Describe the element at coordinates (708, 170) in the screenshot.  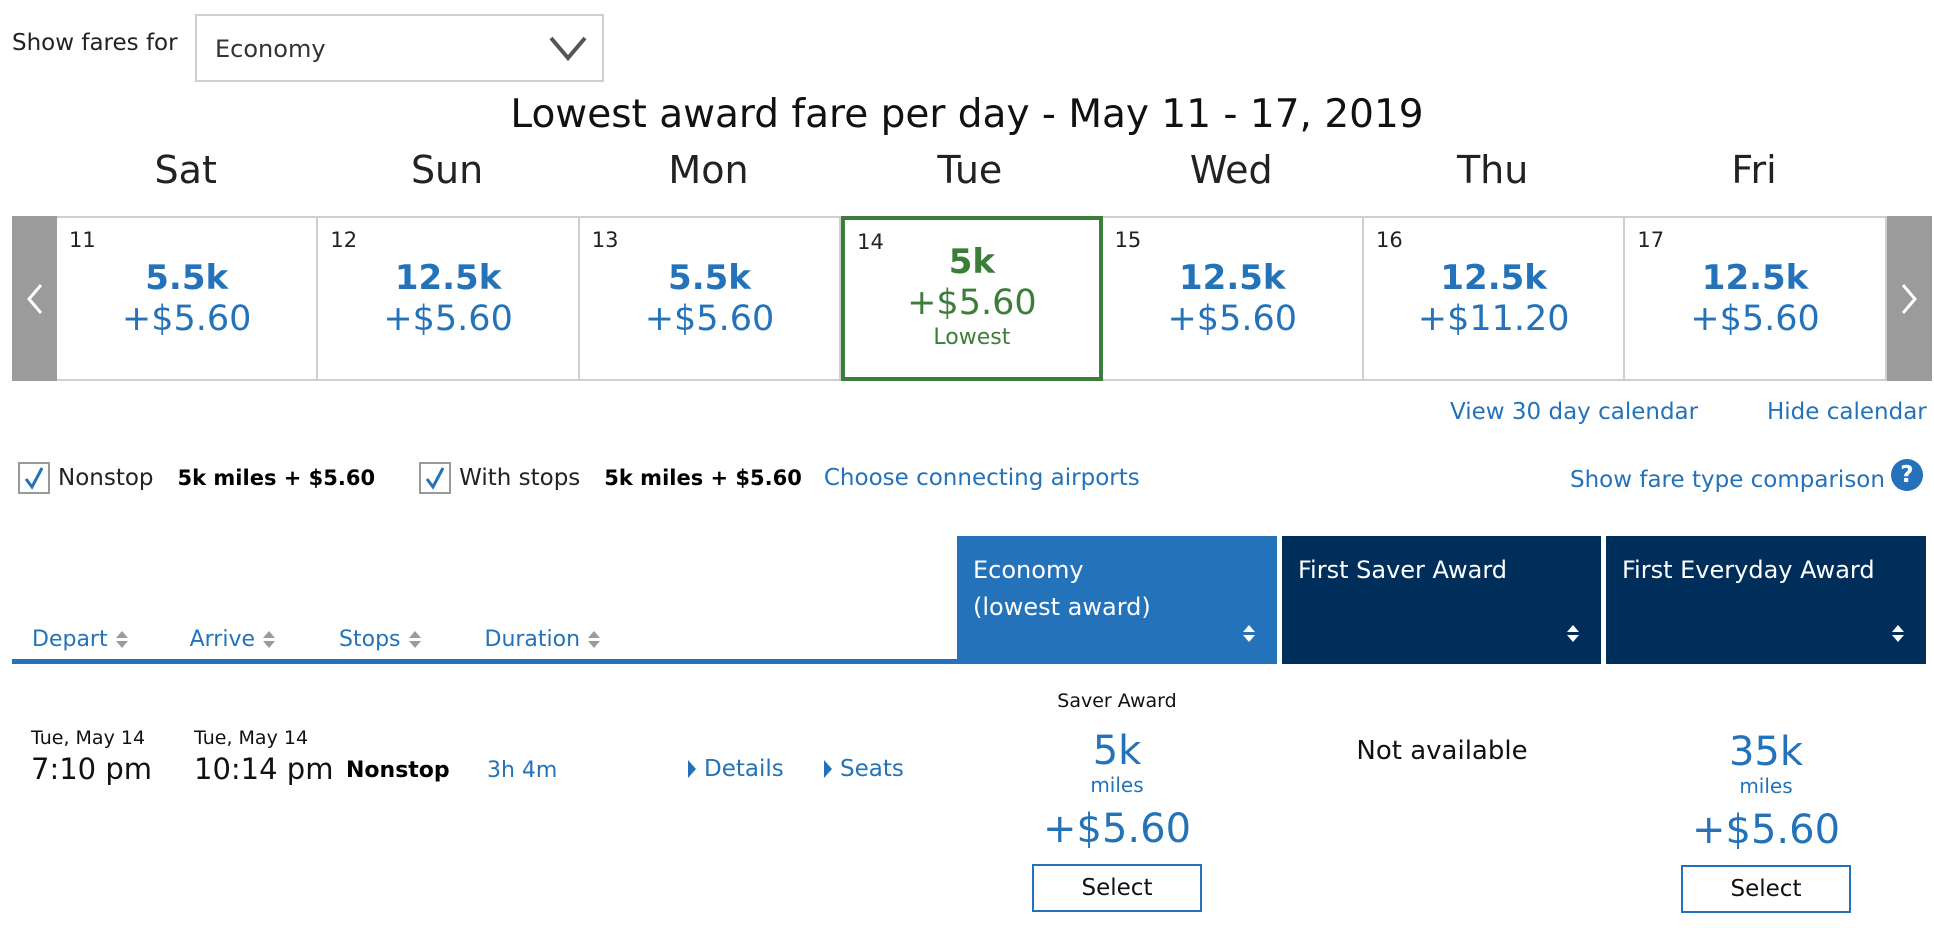
I see `day-name: Mon` at that location.